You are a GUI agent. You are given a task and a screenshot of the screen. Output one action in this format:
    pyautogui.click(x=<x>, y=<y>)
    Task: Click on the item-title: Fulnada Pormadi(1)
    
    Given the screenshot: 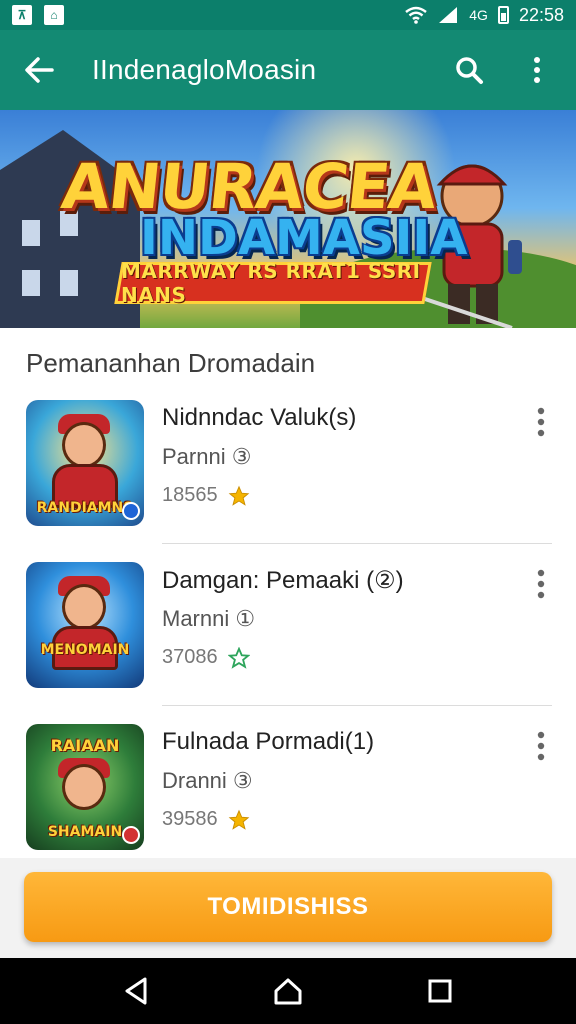 What is the action you would take?
    pyautogui.click(x=268, y=741)
    